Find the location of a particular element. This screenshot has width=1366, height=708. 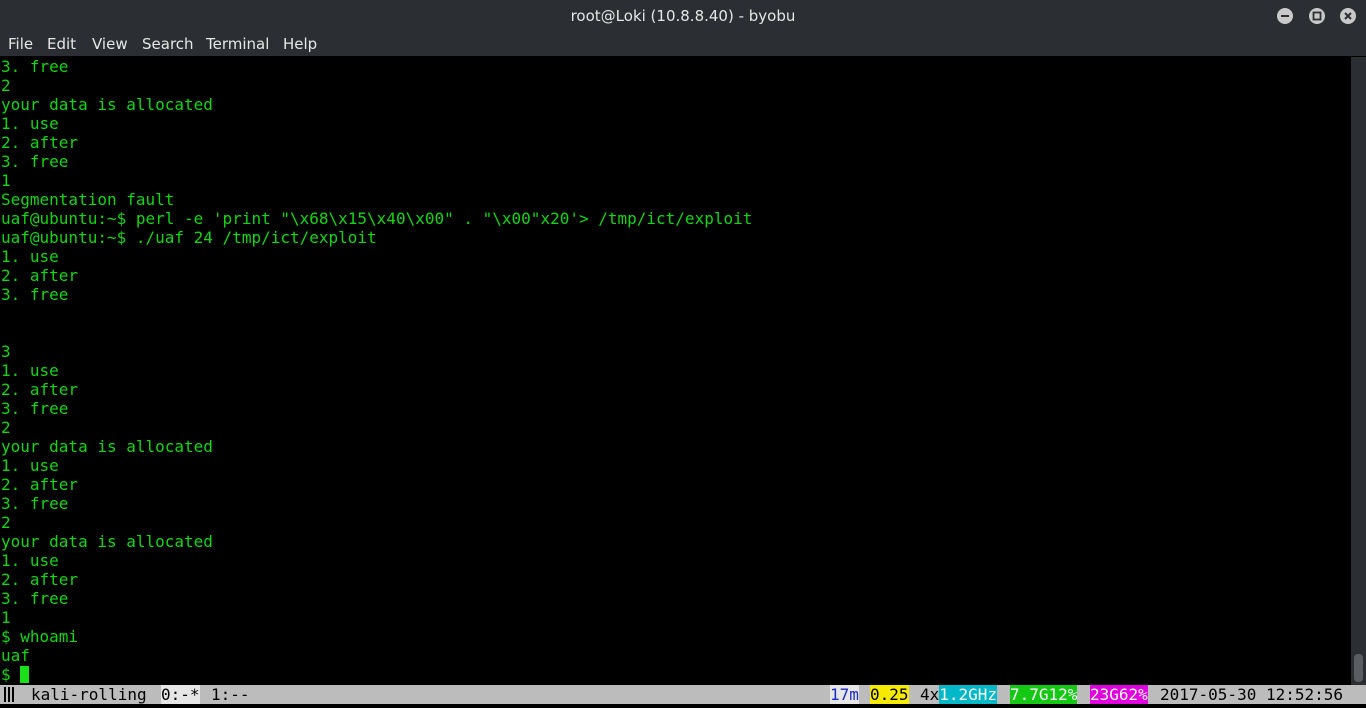

terminal-line: Segmentation fault is located at coordinates (88, 199).